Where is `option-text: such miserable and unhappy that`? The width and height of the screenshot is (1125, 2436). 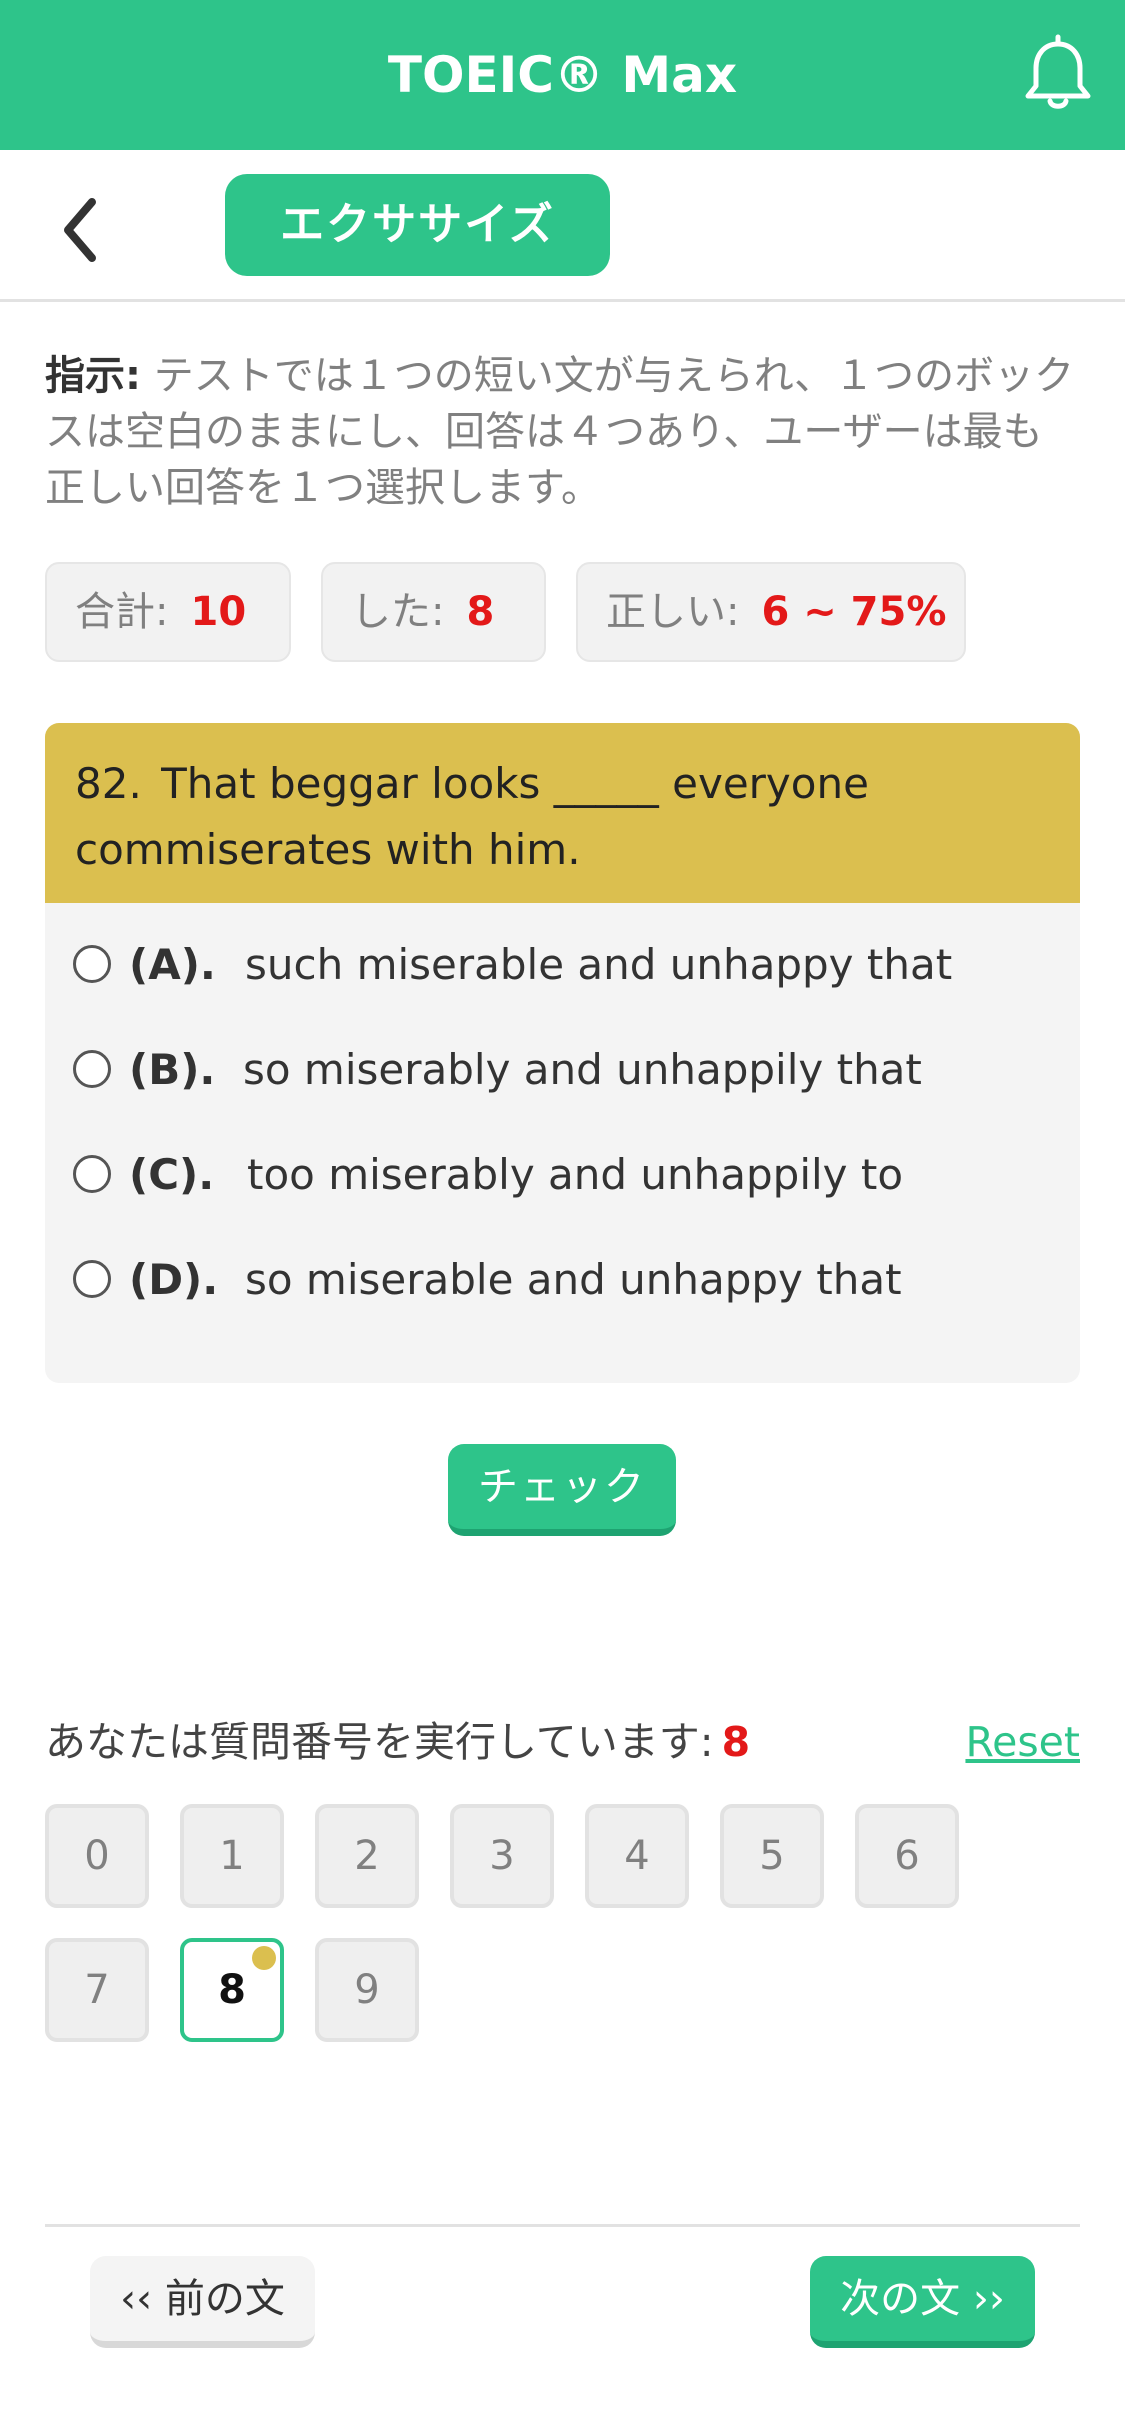
option-text: such miserable and unhappy that is located at coordinates (599, 964).